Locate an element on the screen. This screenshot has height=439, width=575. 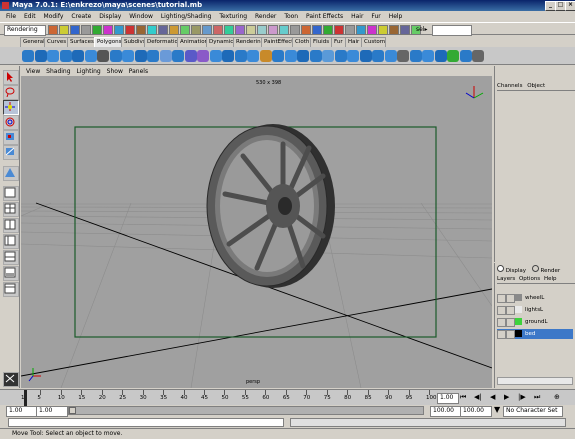
play-forward-icon: ▶ is located at coordinates (506, 397).